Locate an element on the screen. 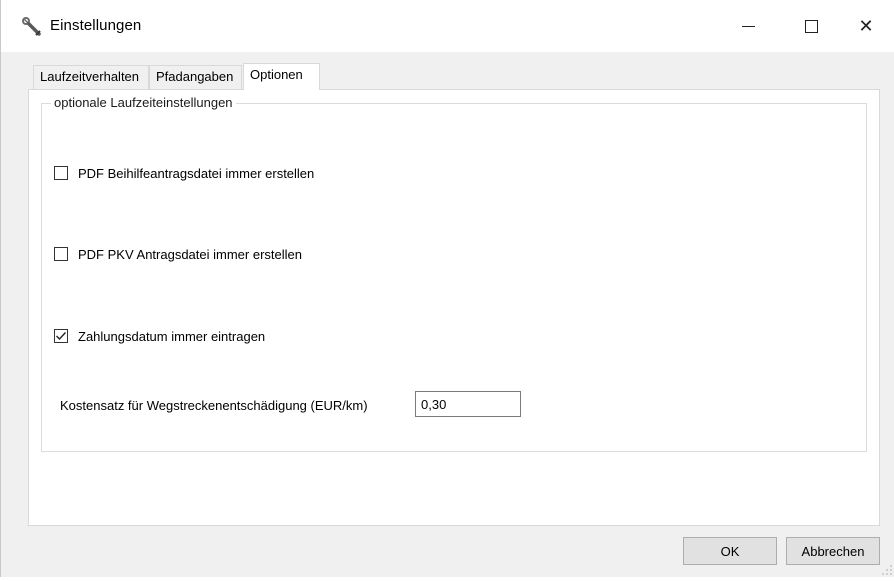 Image resolution: width=894 pixels, height=581 pixels. close-icon: ✕ is located at coordinates (866, 26).